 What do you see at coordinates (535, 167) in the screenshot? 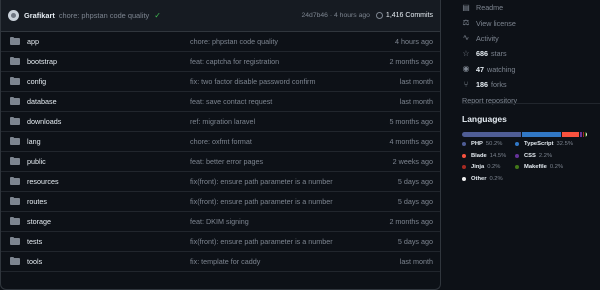
I see `language-name: Makefile` at bounding box center [535, 167].